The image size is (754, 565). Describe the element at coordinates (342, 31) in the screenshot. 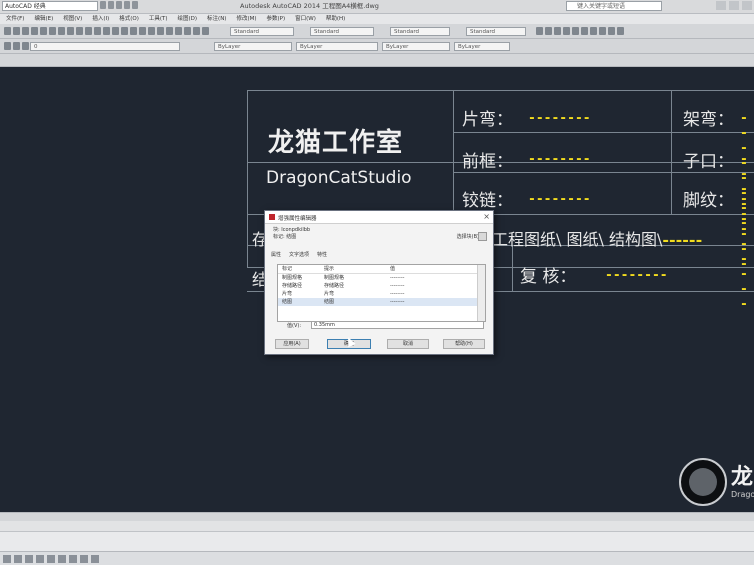

I see `dim-style-select: Standard` at that location.